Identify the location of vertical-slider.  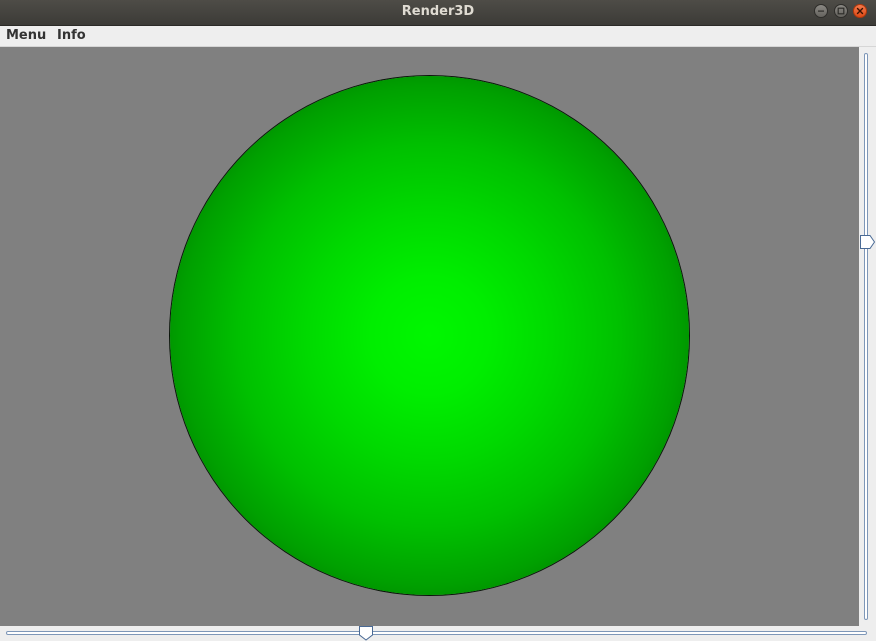
(867, 336).